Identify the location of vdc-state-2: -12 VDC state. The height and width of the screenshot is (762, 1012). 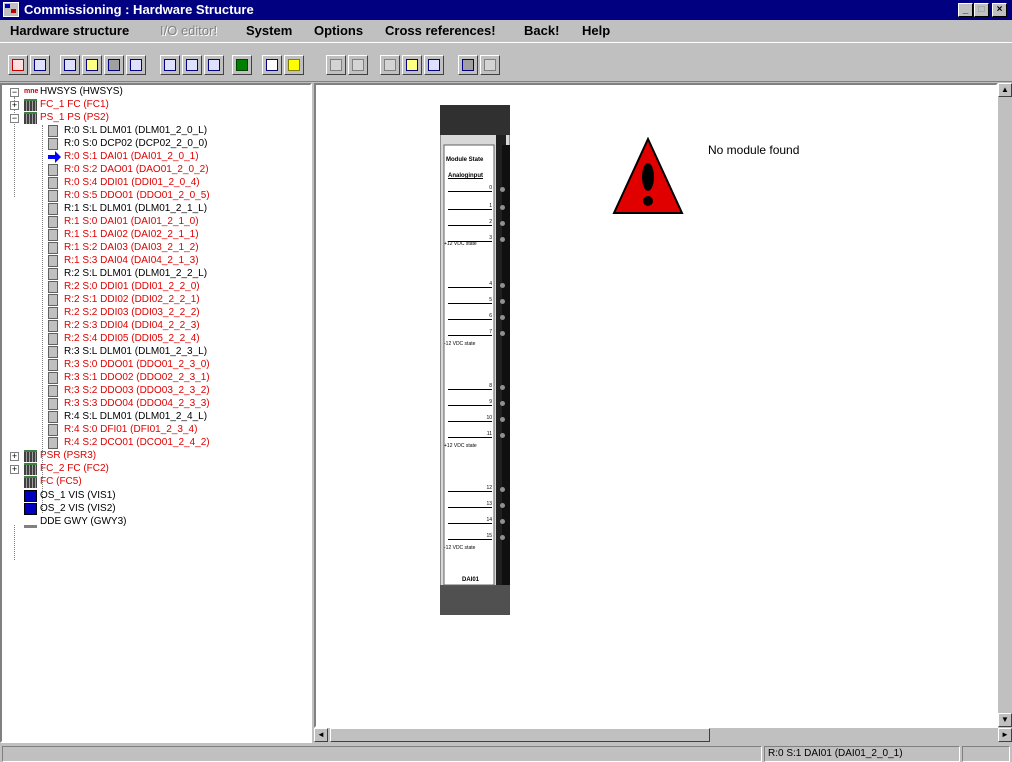
(460, 344).